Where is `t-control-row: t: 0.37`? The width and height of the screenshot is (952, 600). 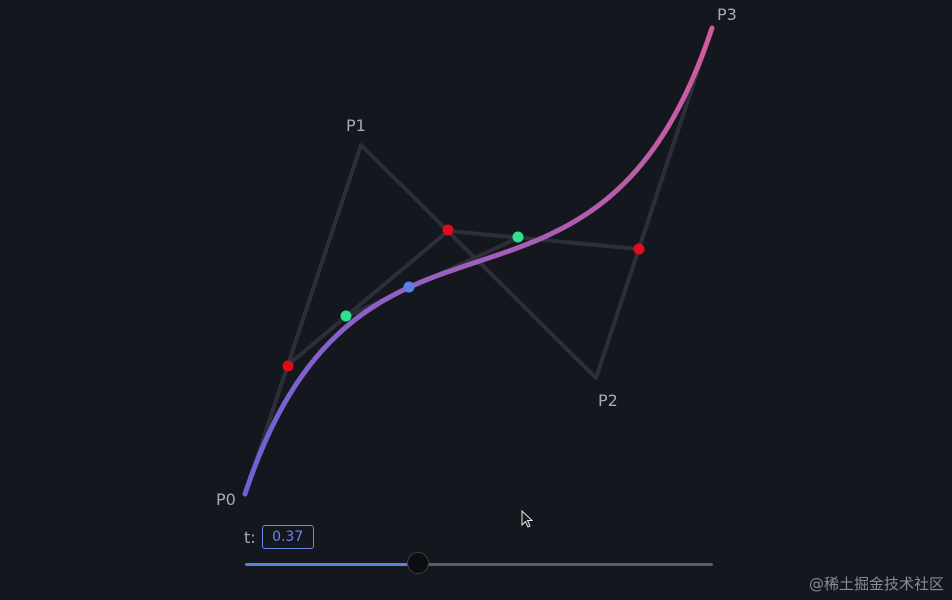
t-control-row: t: 0.37 is located at coordinates (279, 537).